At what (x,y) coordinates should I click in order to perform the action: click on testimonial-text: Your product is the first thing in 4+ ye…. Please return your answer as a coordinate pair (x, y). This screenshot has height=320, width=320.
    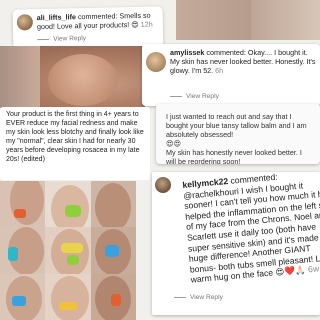
    Looking at the image, I should click on (75, 137).